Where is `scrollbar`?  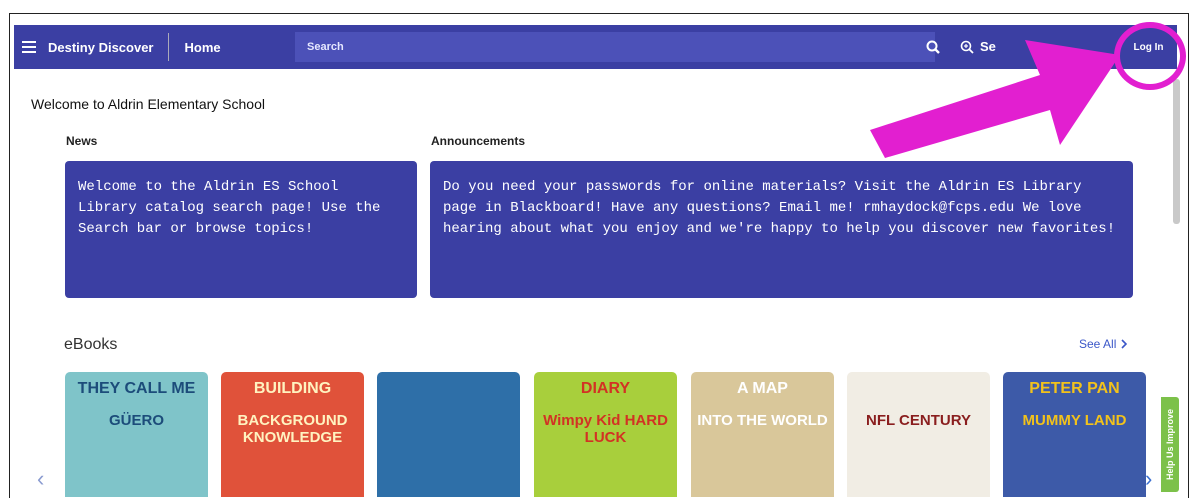 scrollbar is located at coordinates (1176, 151).